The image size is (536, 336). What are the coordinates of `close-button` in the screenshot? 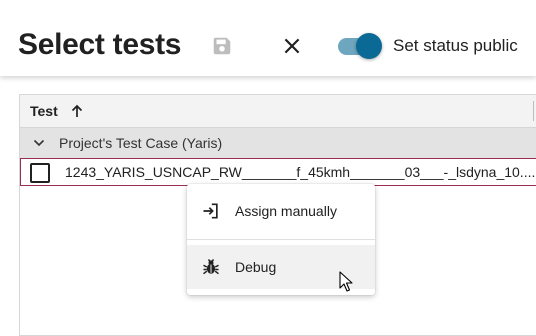 It's located at (292, 46).